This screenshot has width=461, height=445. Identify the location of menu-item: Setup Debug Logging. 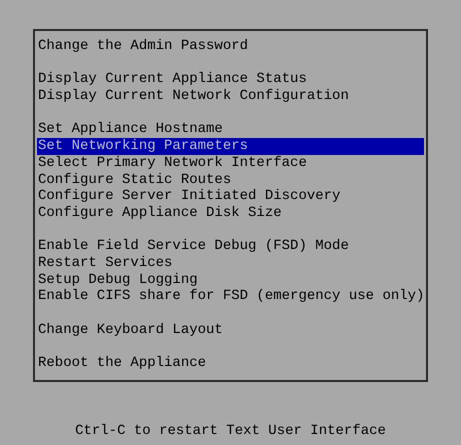
(230, 280).